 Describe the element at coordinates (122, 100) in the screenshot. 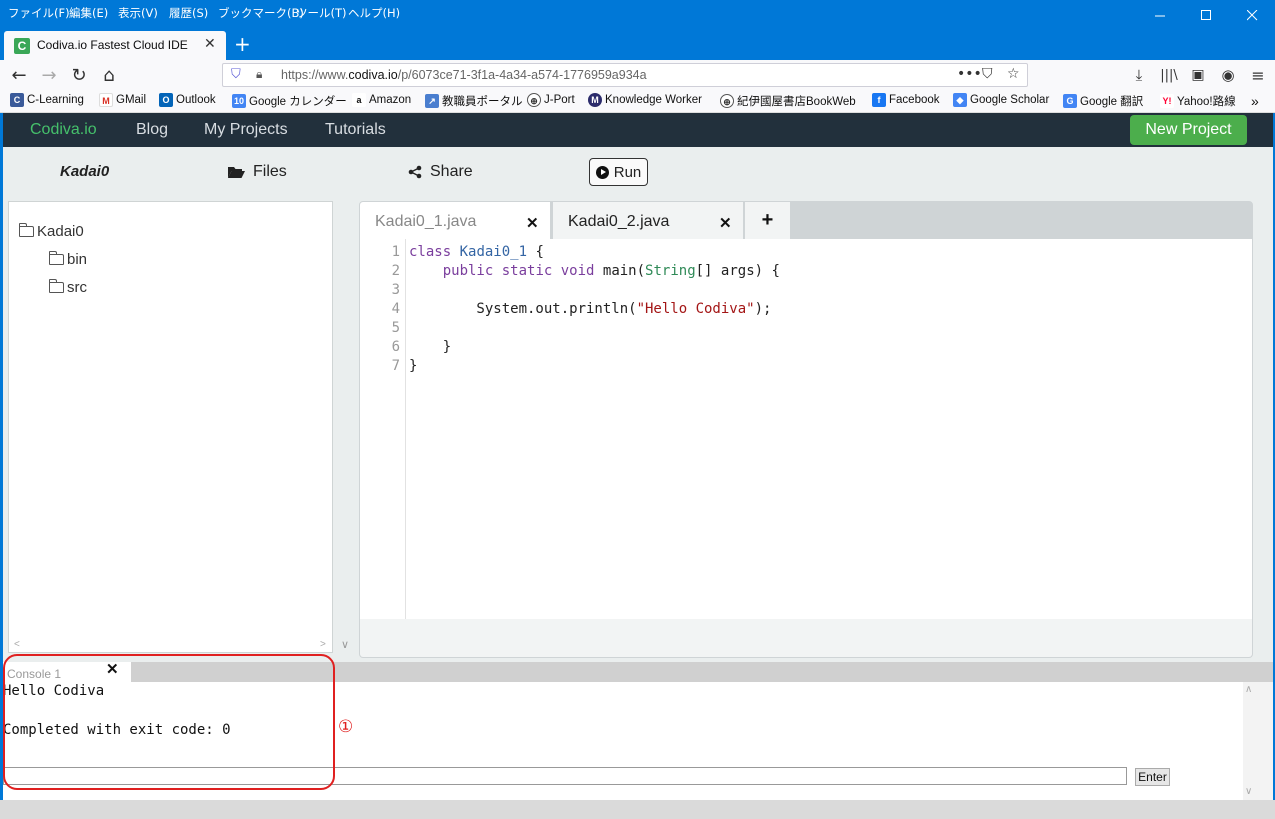

I see `bookmark-gmail: M GMail` at that location.